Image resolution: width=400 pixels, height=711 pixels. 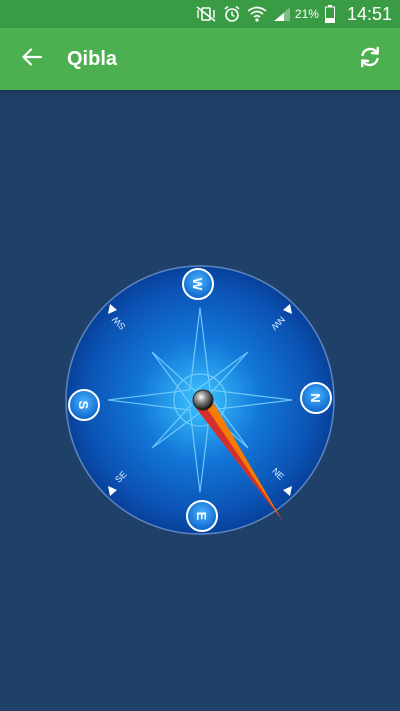 I want to click on status-bar: 21% 14:51, so click(x=200, y=14).